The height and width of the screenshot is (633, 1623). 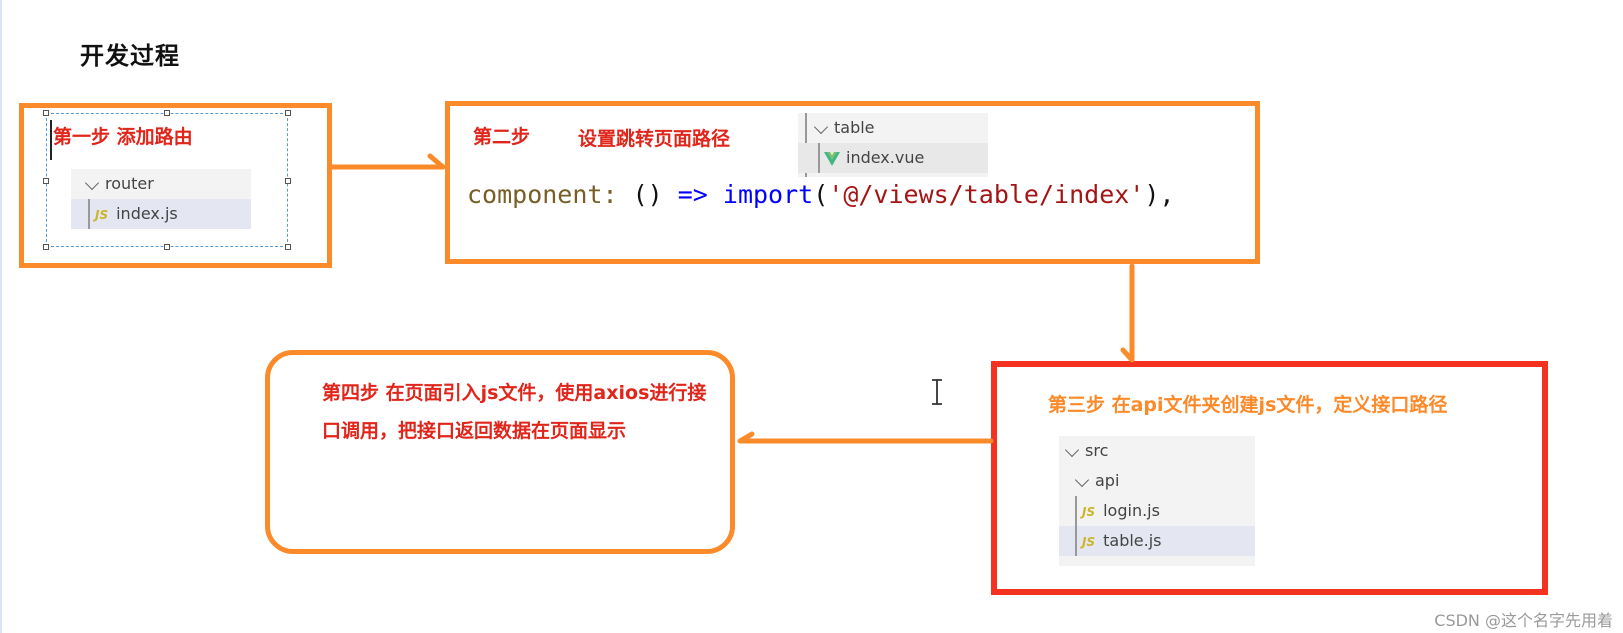 I want to click on watermark: CSDN @这个名字先用着, so click(x=1523, y=620).